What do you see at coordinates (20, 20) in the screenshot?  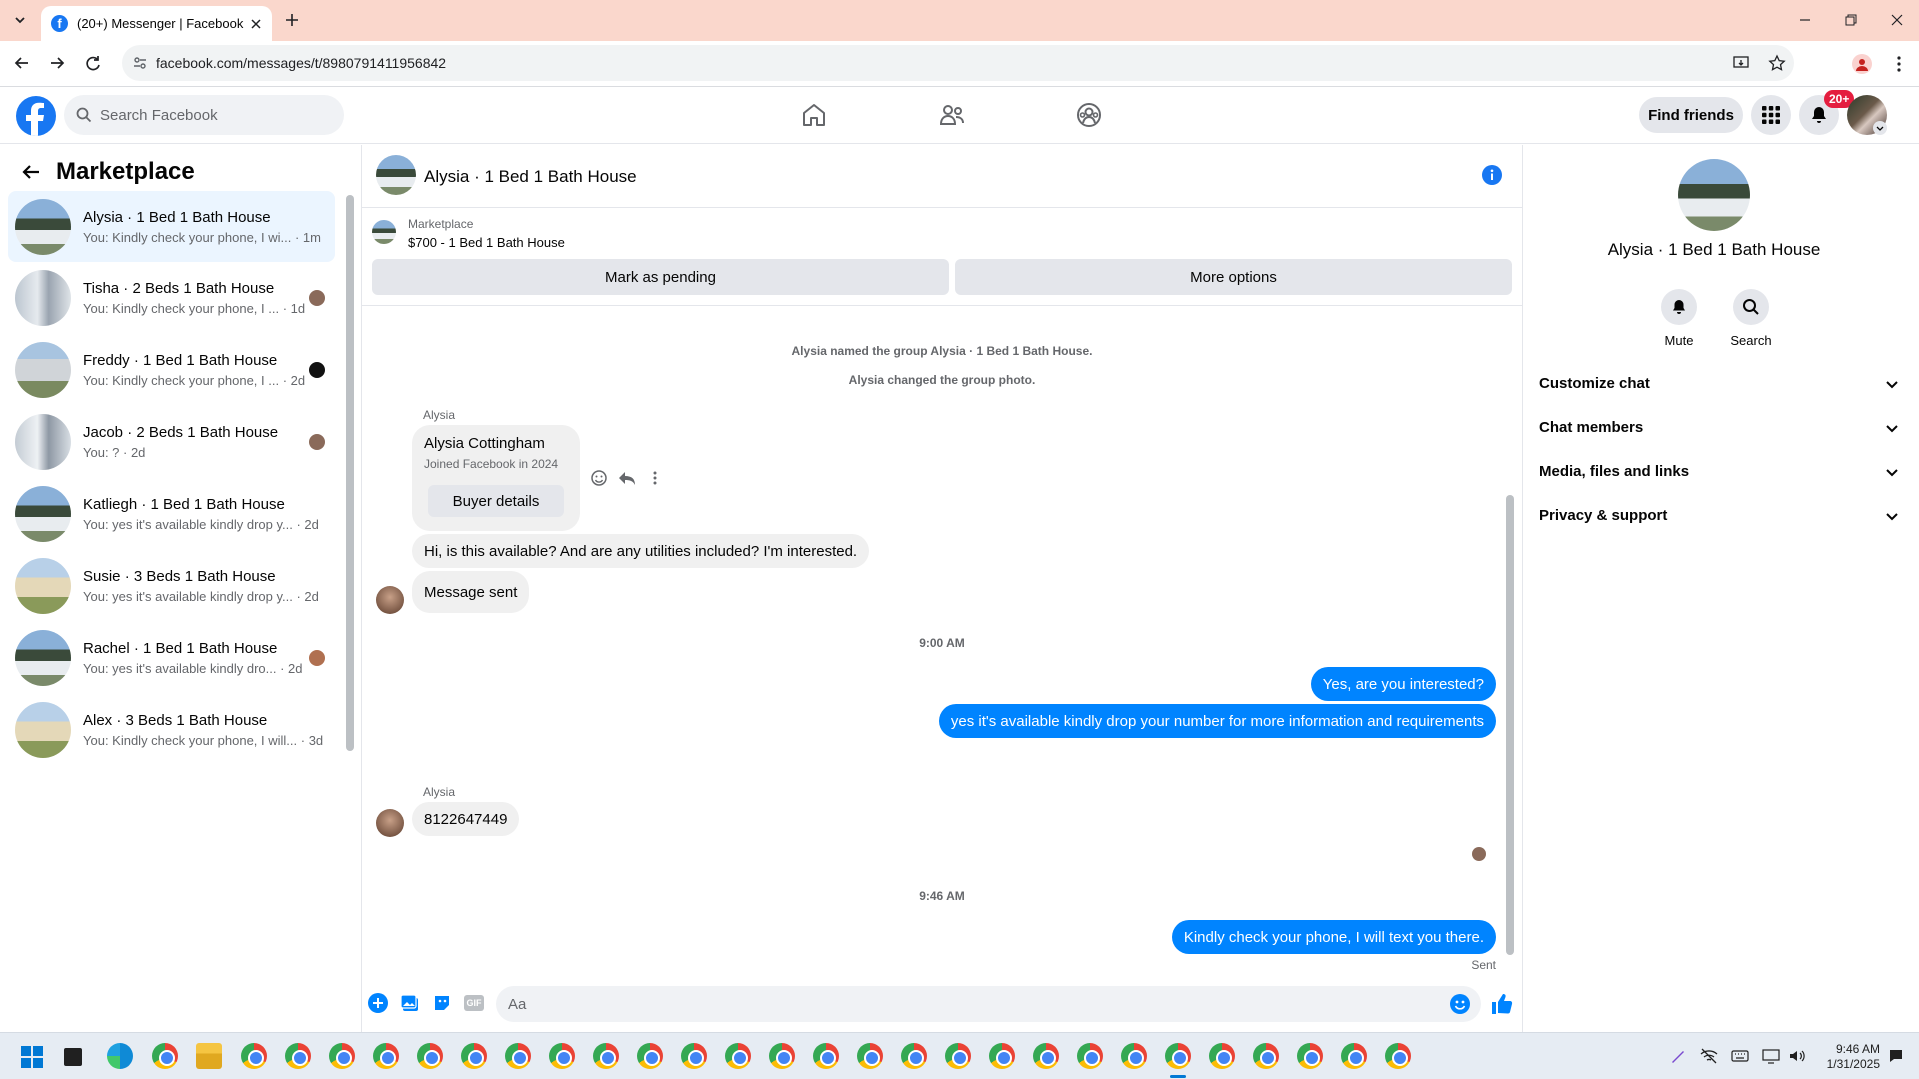 I see `tab-search-button` at bounding box center [20, 20].